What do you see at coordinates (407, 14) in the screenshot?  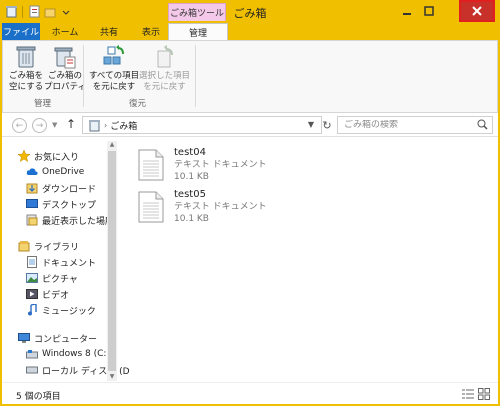 I see `minimize-icon` at bounding box center [407, 14].